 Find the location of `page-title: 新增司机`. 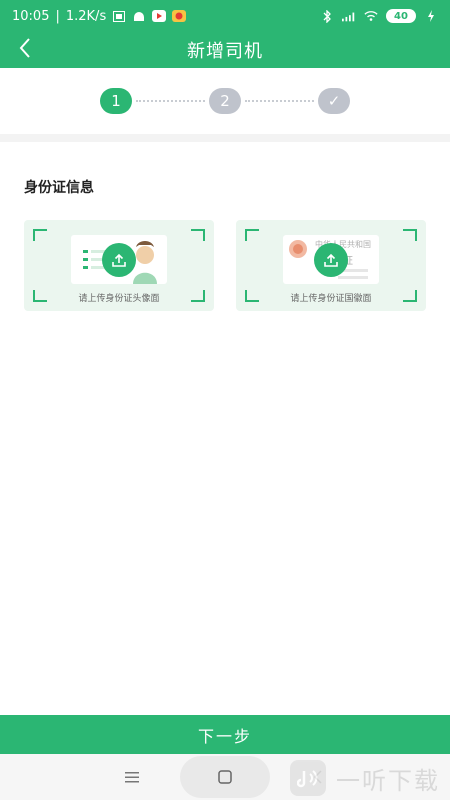

page-title: 新增司机 is located at coordinates (225, 51).